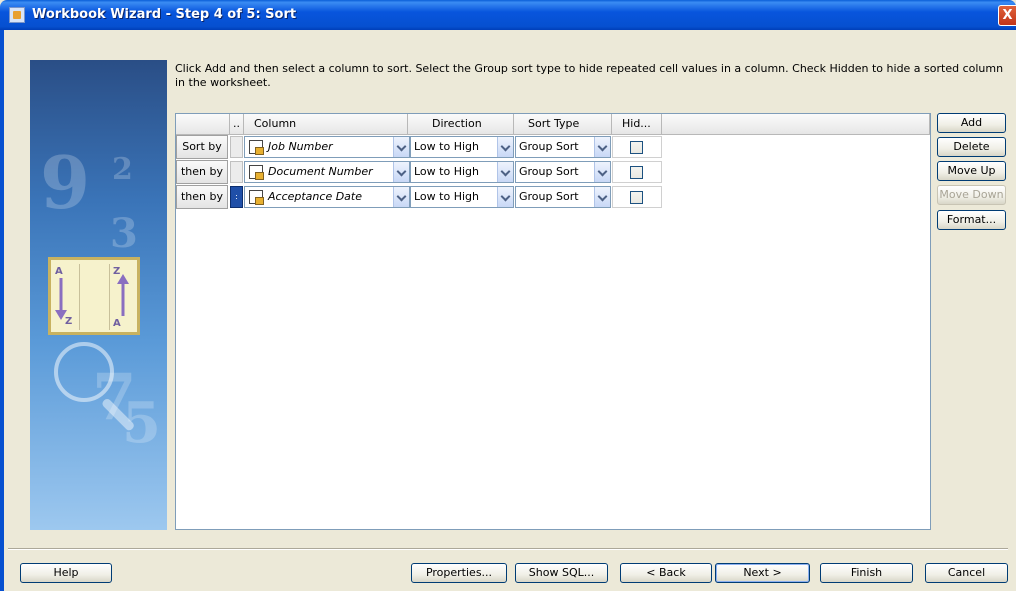  I want to click on finish-button: Finish, so click(866, 573).